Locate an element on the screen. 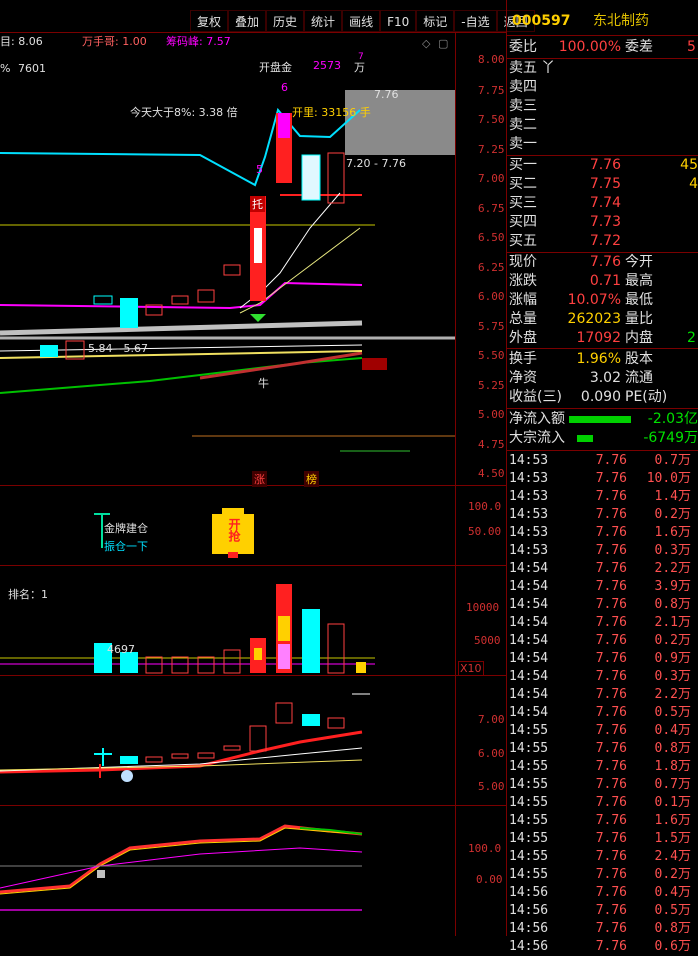 This screenshot has width=698, height=956. tongji-button: 统计 is located at coordinates (323, 21).